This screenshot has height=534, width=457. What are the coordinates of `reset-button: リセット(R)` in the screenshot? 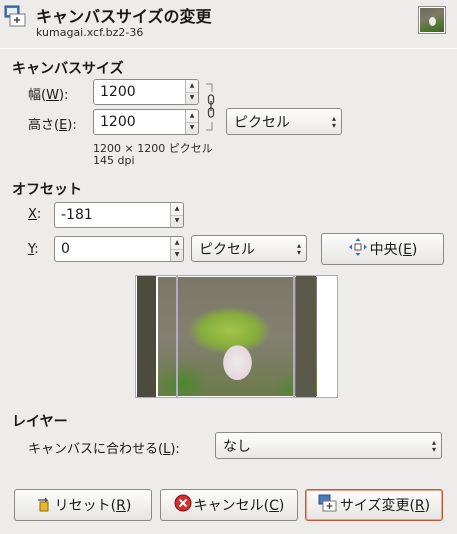 It's located at (83, 505).